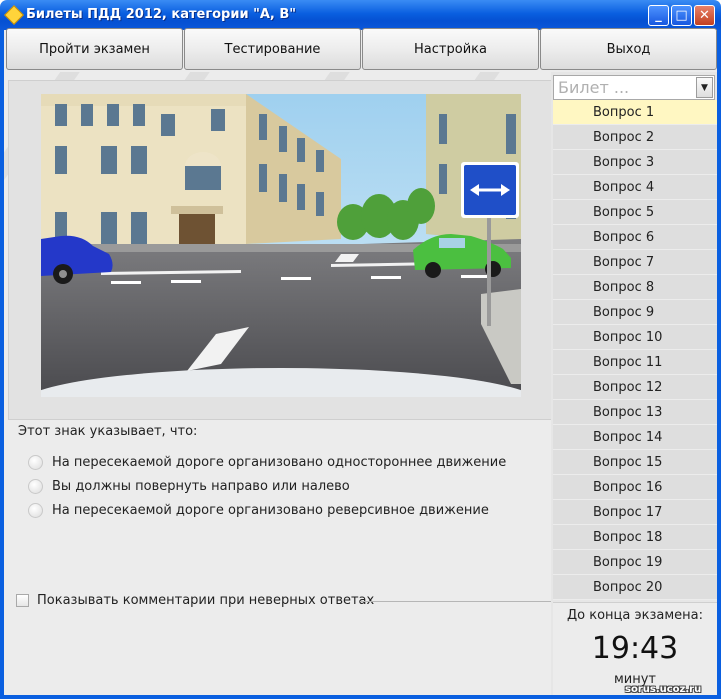  What do you see at coordinates (704, 87) in the screenshot?
I see `chevron-down-icon: ▼` at bounding box center [704, 87].